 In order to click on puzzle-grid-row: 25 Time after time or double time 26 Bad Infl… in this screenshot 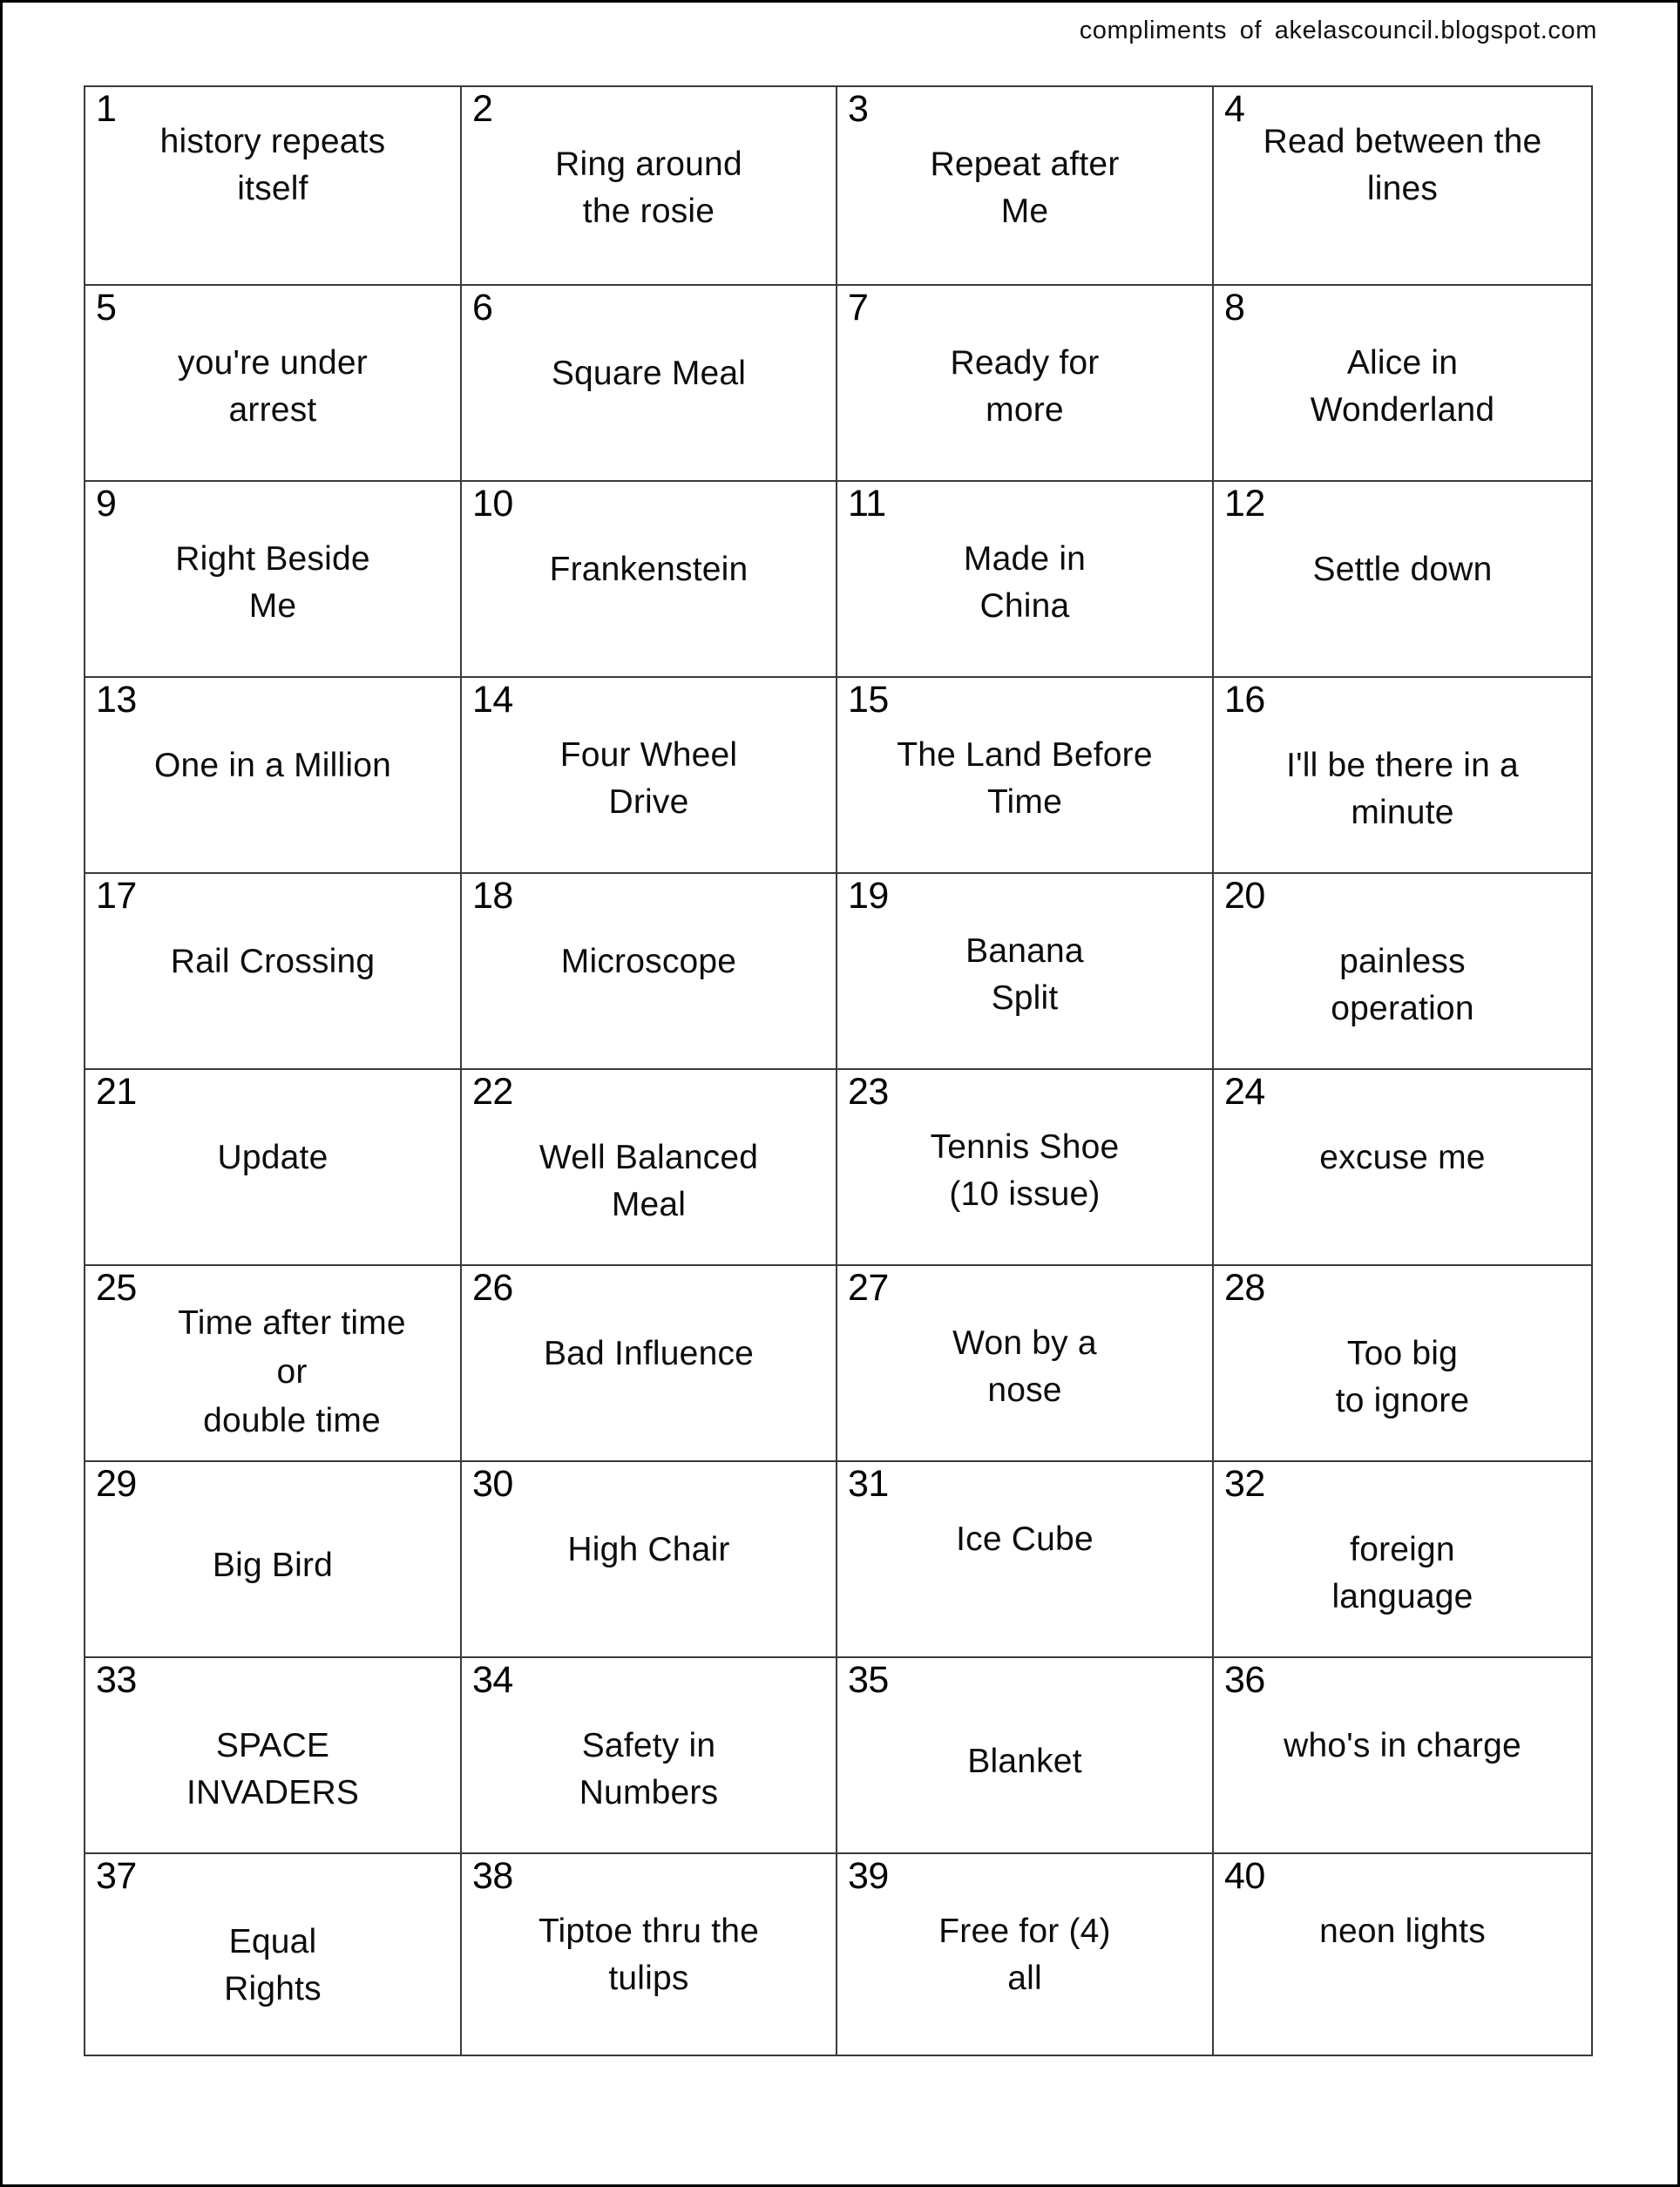, I will do `click(838, 1363)`.